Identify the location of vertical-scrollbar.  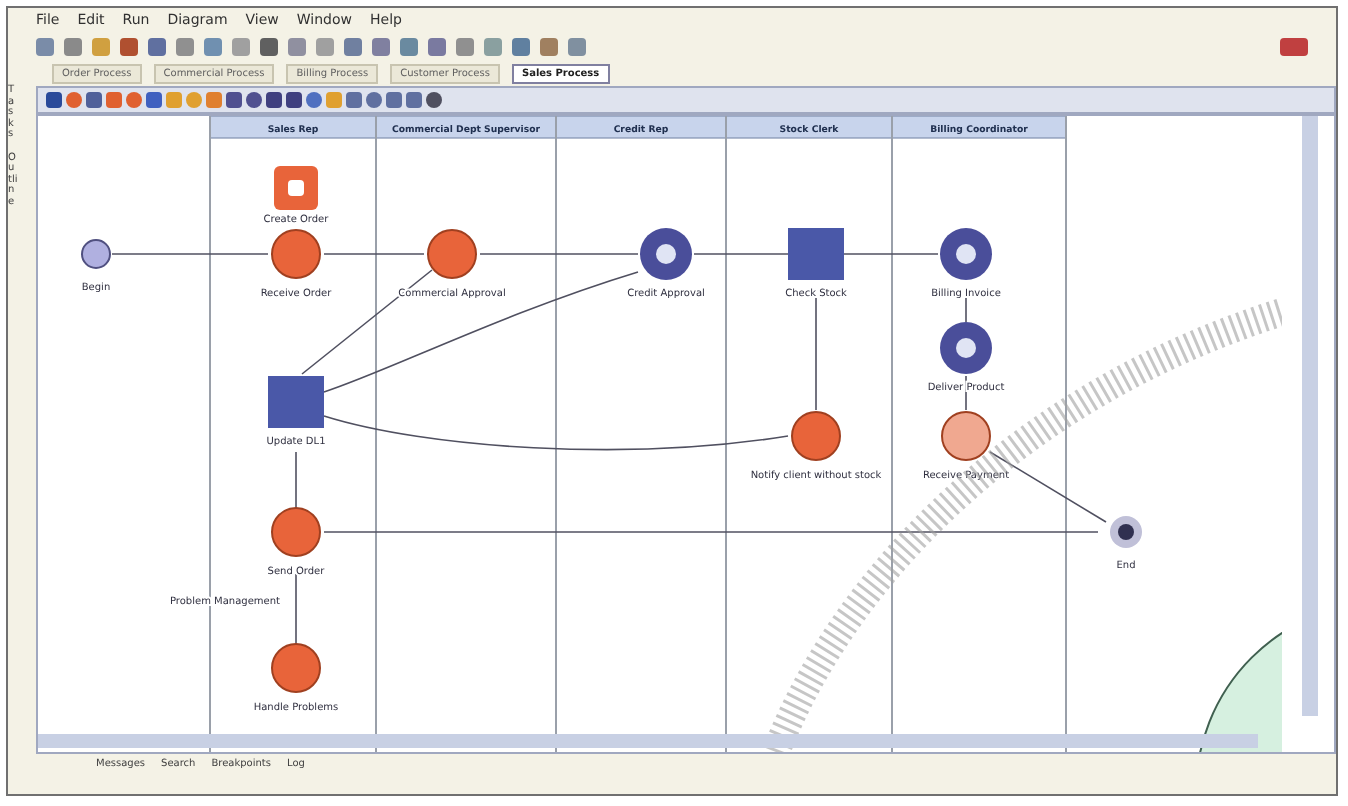
(1310, 416).